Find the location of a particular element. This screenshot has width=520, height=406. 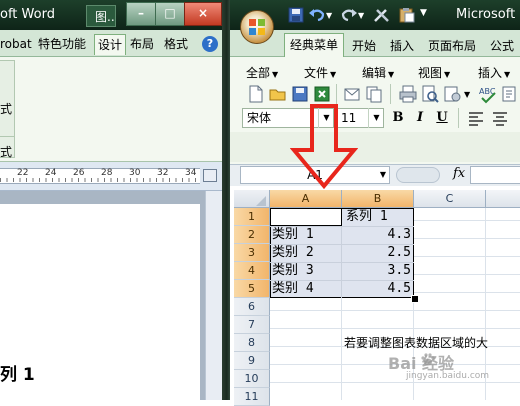

print-icon is located at coordinates (408, 94).